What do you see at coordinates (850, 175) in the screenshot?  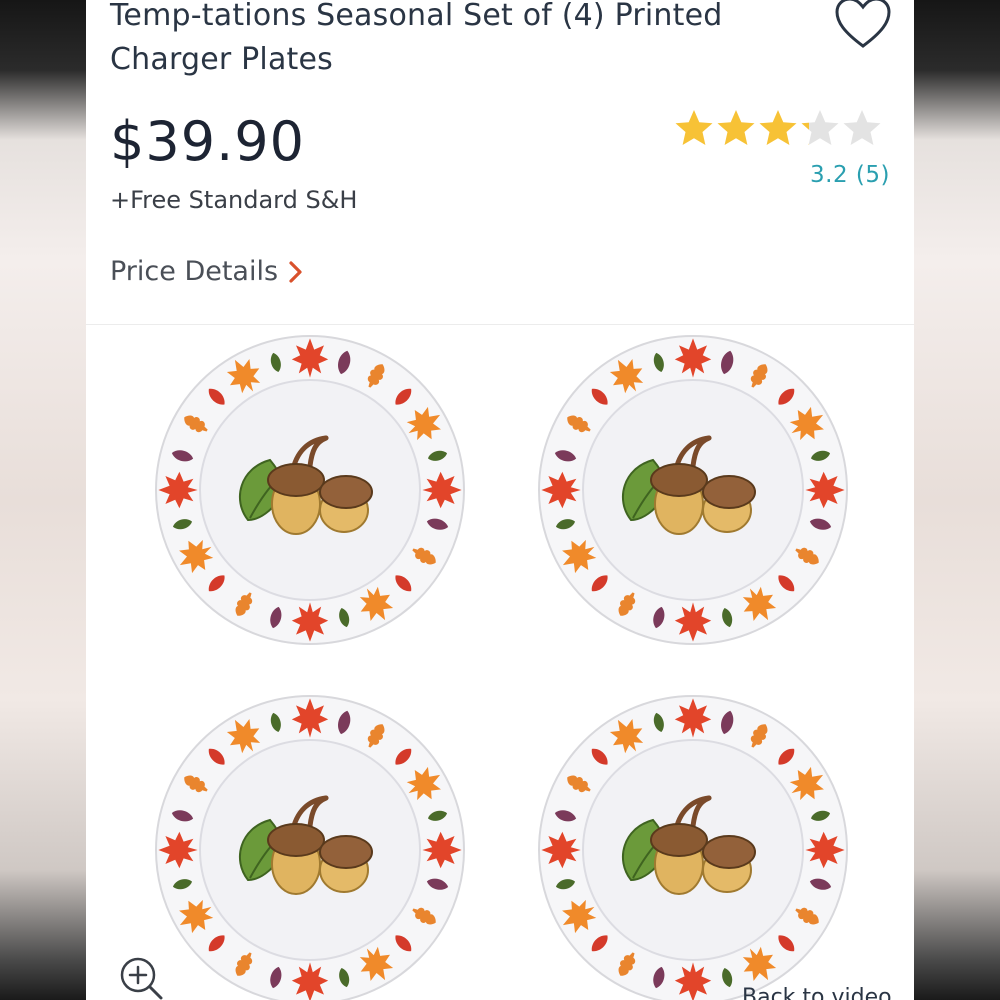 I see `rating-count-link: 3.2 (5)` at bounding box center [850, 175].